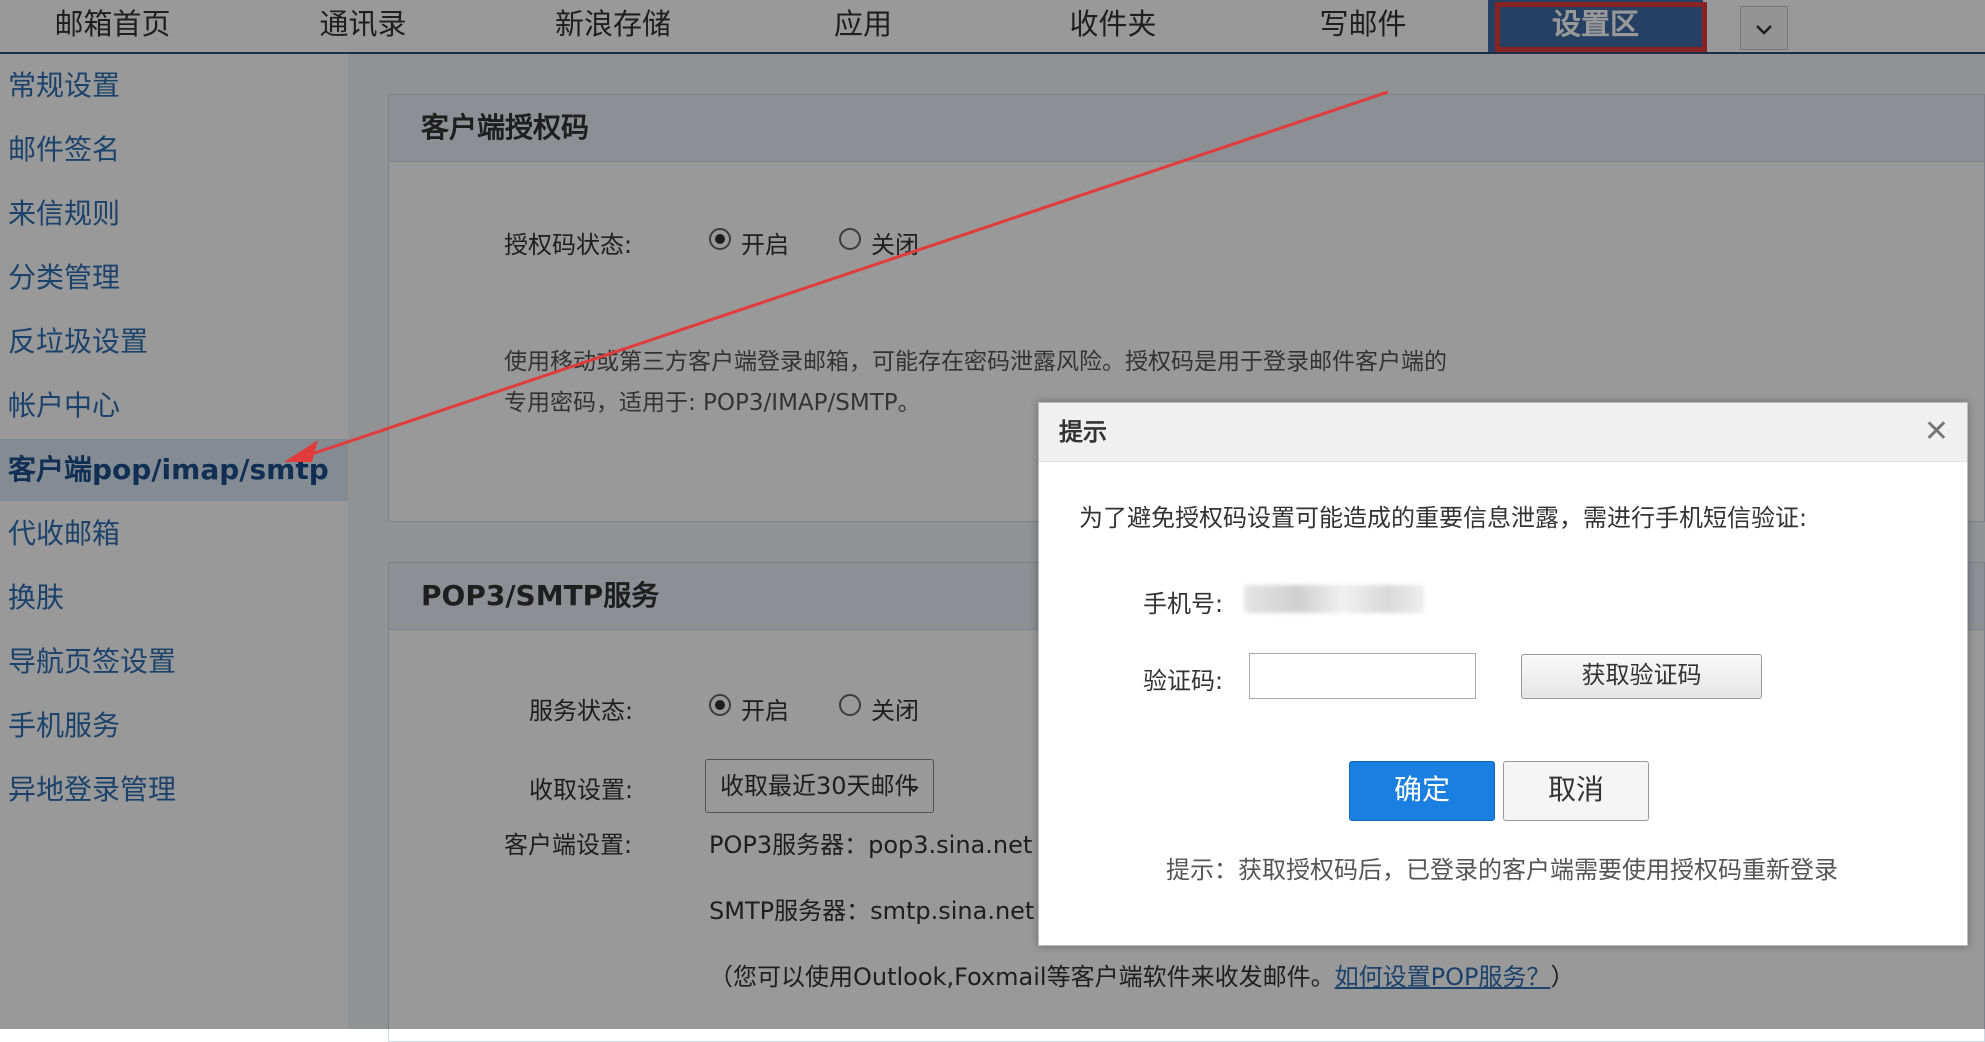 This screenshot has height=1042, width=1985. I want to click on masked-phone-number, so click(1334, 599).